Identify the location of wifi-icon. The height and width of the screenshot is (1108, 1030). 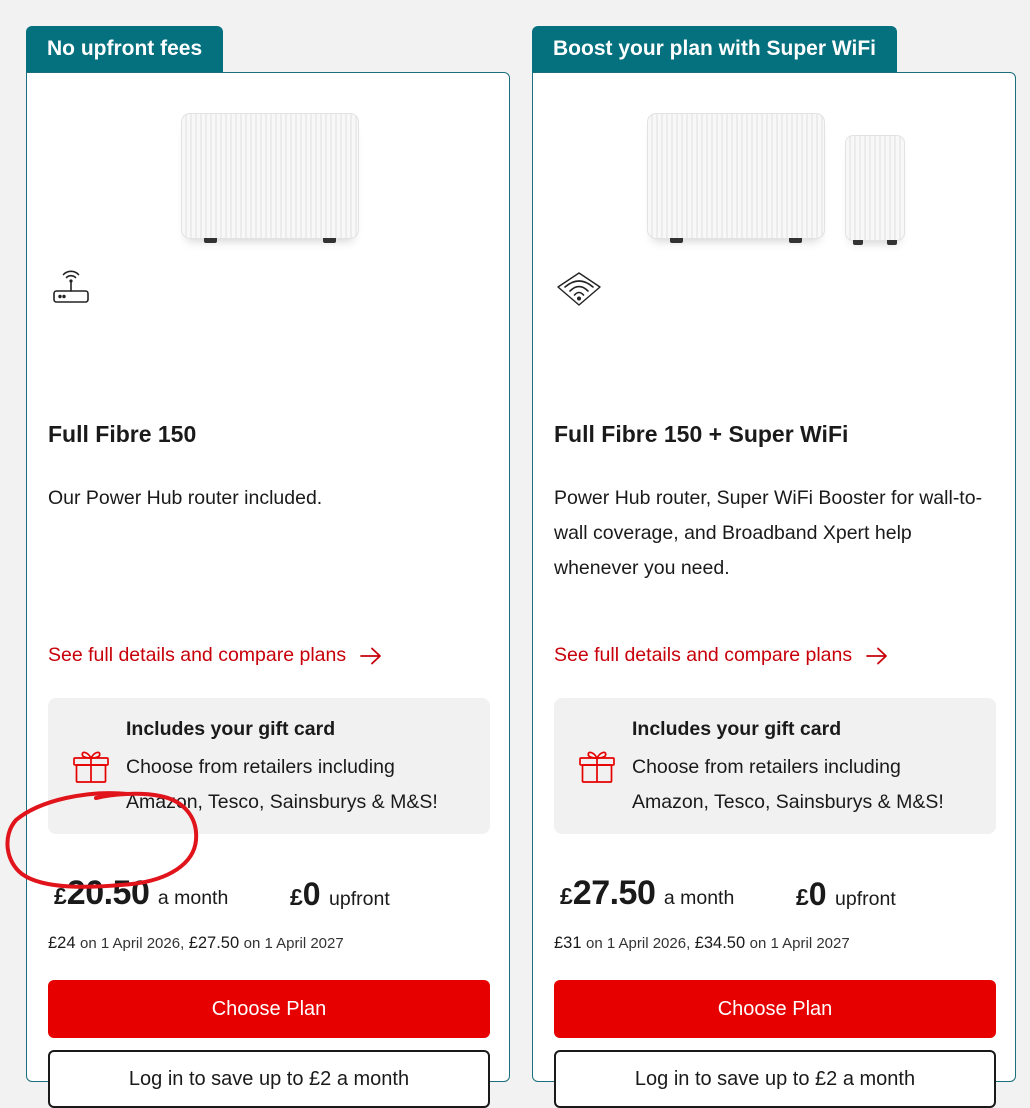
(579, 289).